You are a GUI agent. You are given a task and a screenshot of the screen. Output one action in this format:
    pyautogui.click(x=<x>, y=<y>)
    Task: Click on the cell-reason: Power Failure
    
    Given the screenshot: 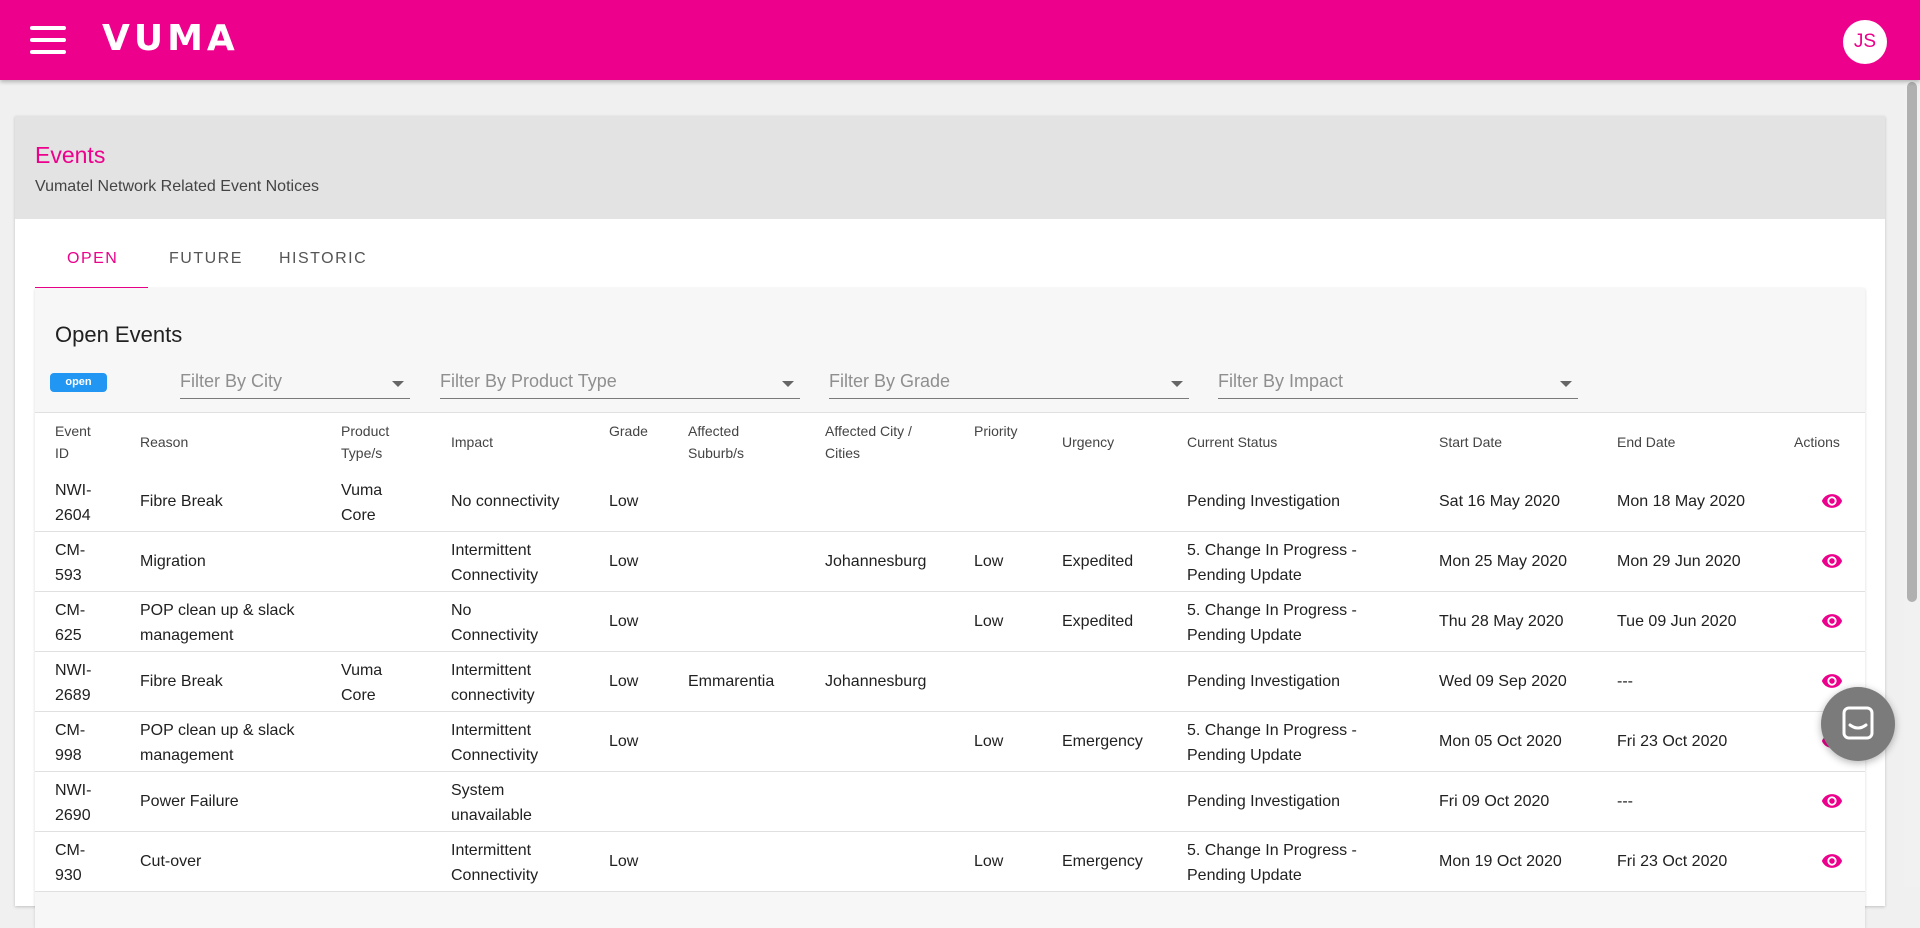 What is the action you would take?
    pyautogui.click(x=189, y=801)
    